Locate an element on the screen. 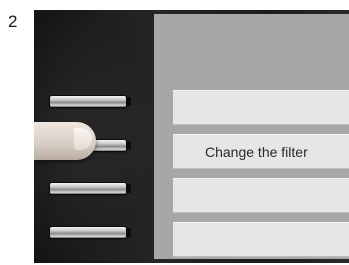 This screenshot has height=265, width=349. menu-item-label: Change the filter is located at coordinates (256, 151).